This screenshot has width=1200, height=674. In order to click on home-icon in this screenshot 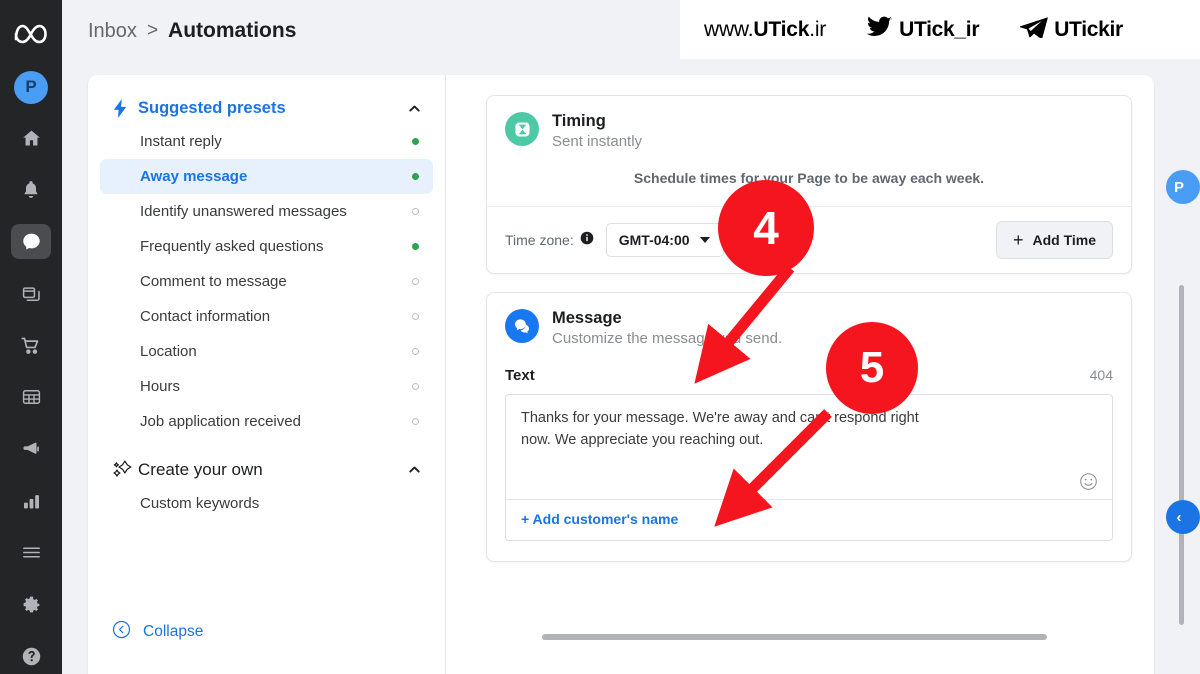, I will do `click(31, 138)`.